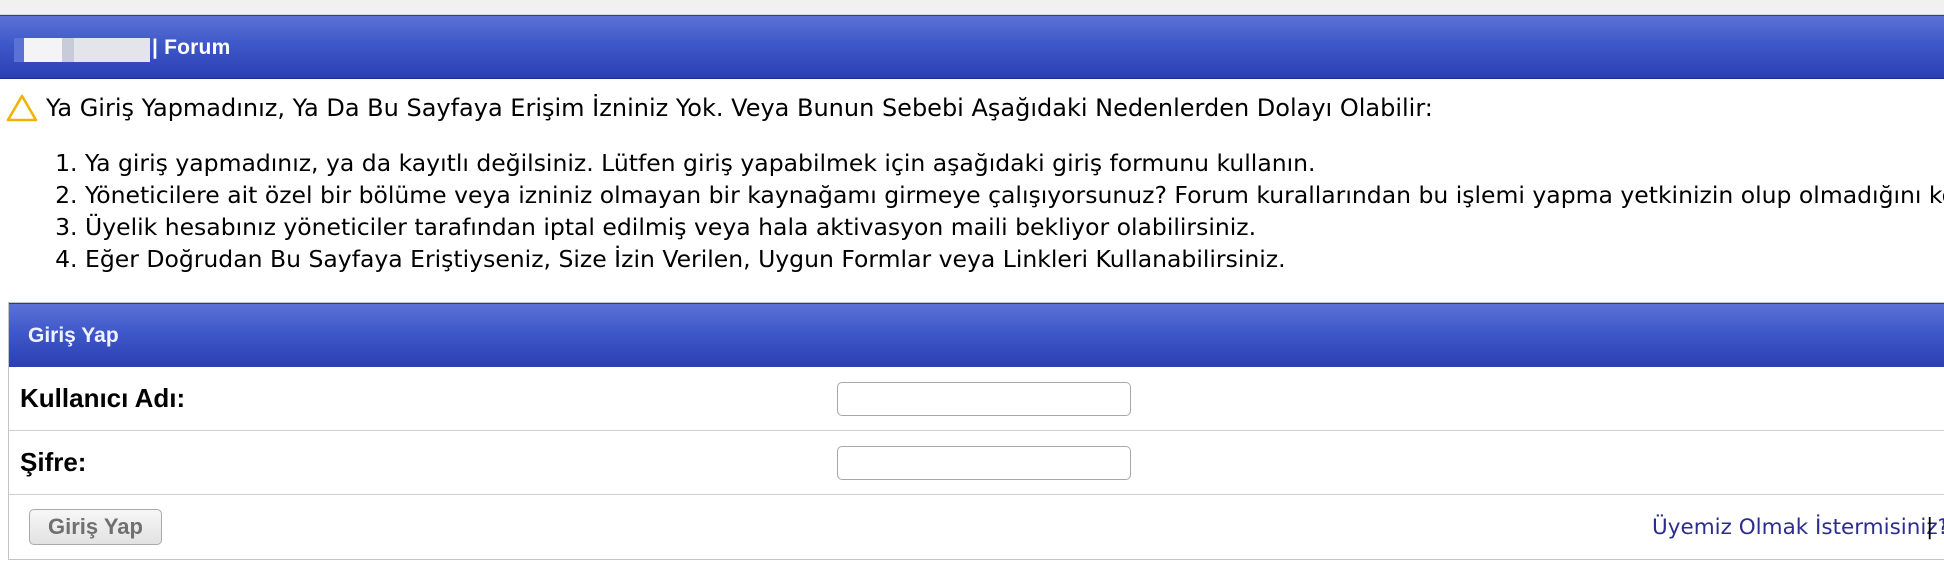  I want to click on actions-row: Giriş Yap Üyemiz Olmak İstermisiniz? | S, so click(976, 527).